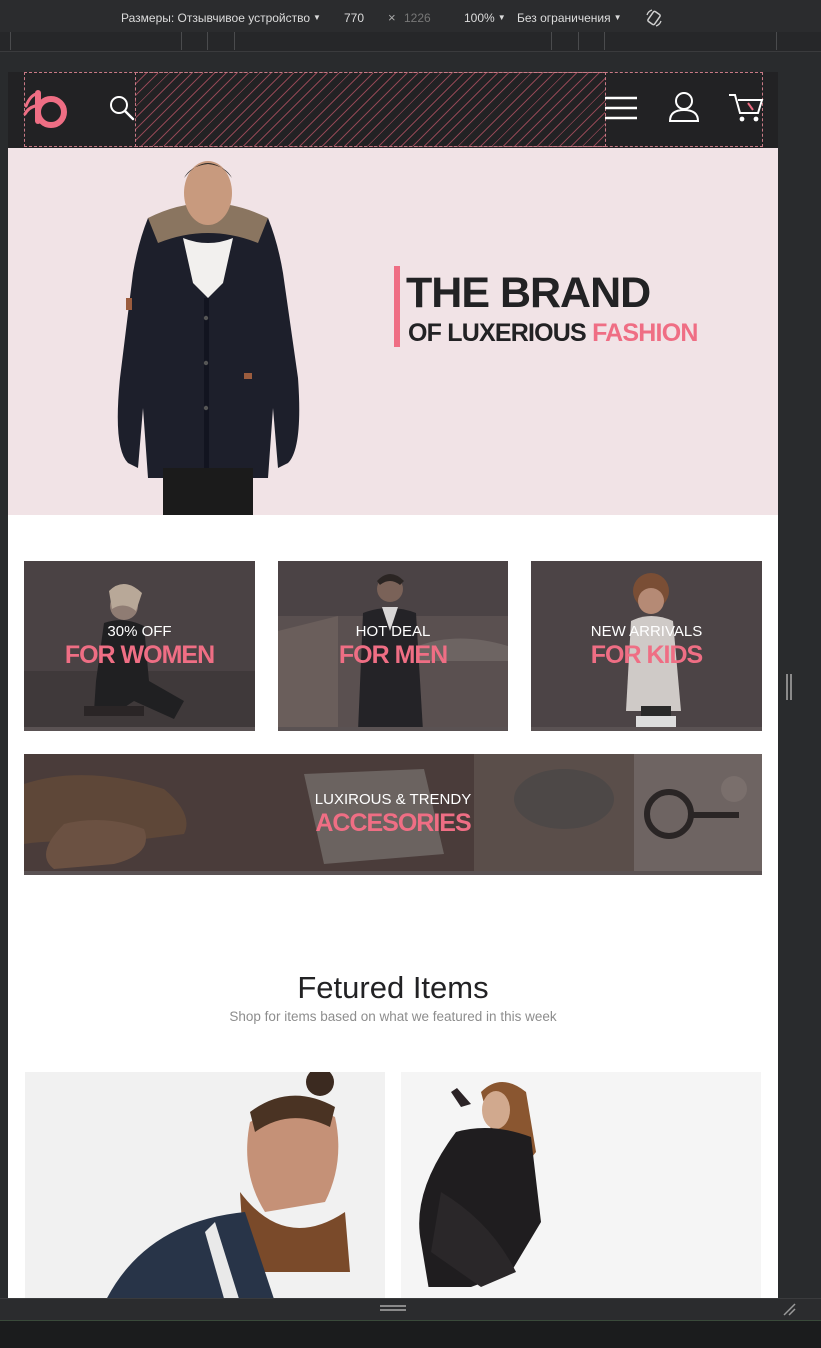  I want to click on category-caption: NEW ARRIVALS FOR KIDS, so click(646, 646).